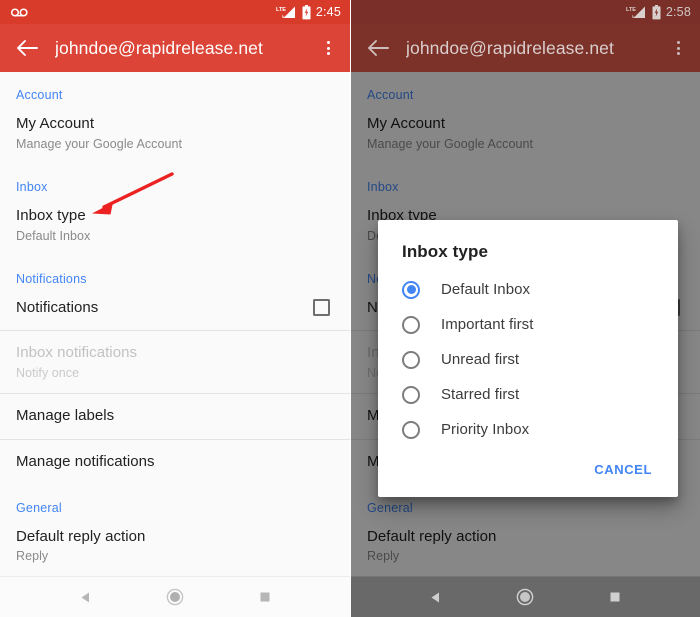 Image resolution: width=700 pixels, height=617 pixels. I want to click on left-status-bar: LTE 2:45, so click(175, 12).